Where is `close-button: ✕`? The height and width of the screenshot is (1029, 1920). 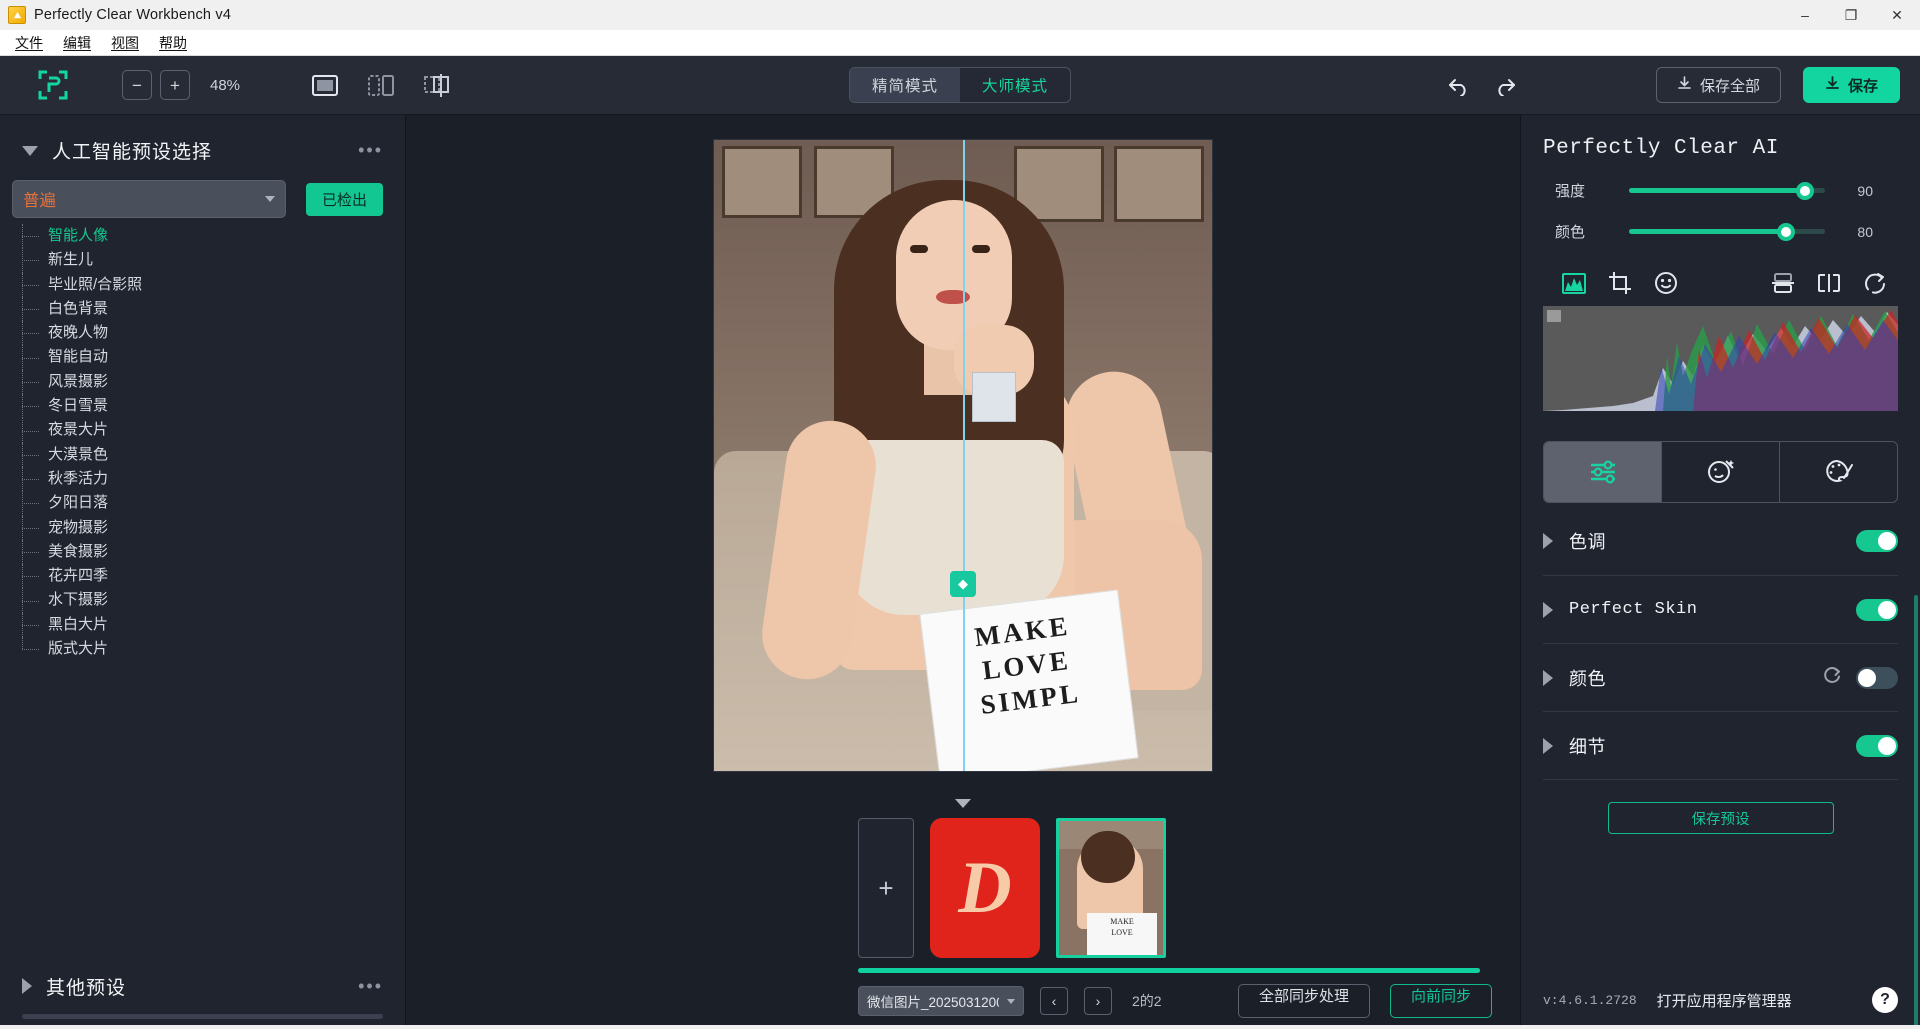
close-button: ✕ is located at coordinates (1897, 15).